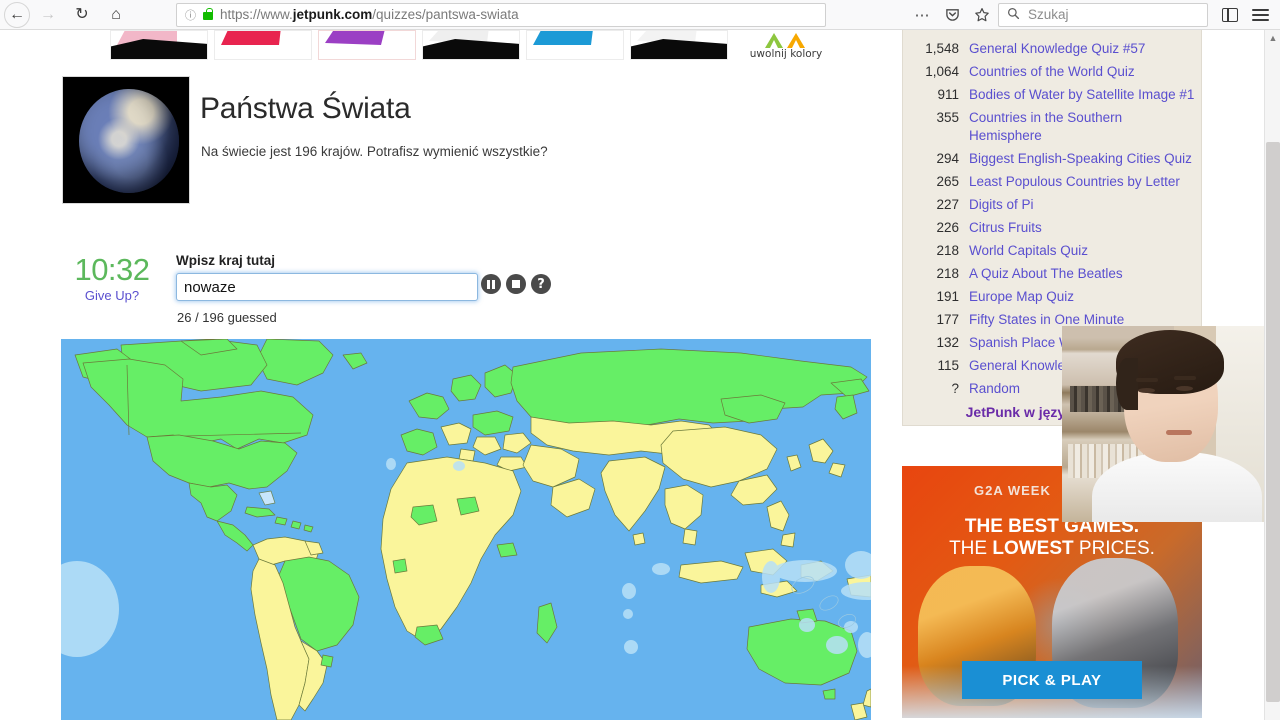 Image resolution: width=1280 pixels, height=720 pixels. What do you see at coordinates (1057, 49) in the screenshot?
I see `quiz-link: General Knowledge Quiz #57` at bounding box center [1057, 49].